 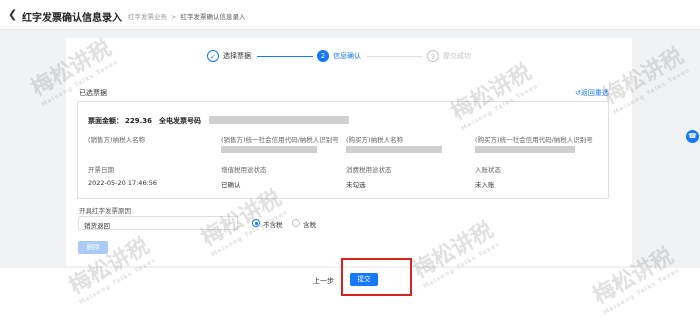 I want to click on breadcrumb-item-parent: 红字发票业务, so click(x=147, y=17).